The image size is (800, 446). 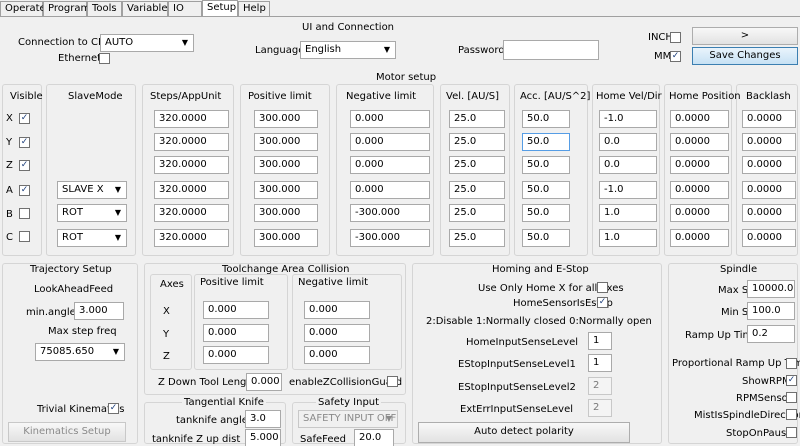 What do you see at coordinates (675, 37) in the screenshot?
I see `inch-checkbox` at bounding box center [675, 37].